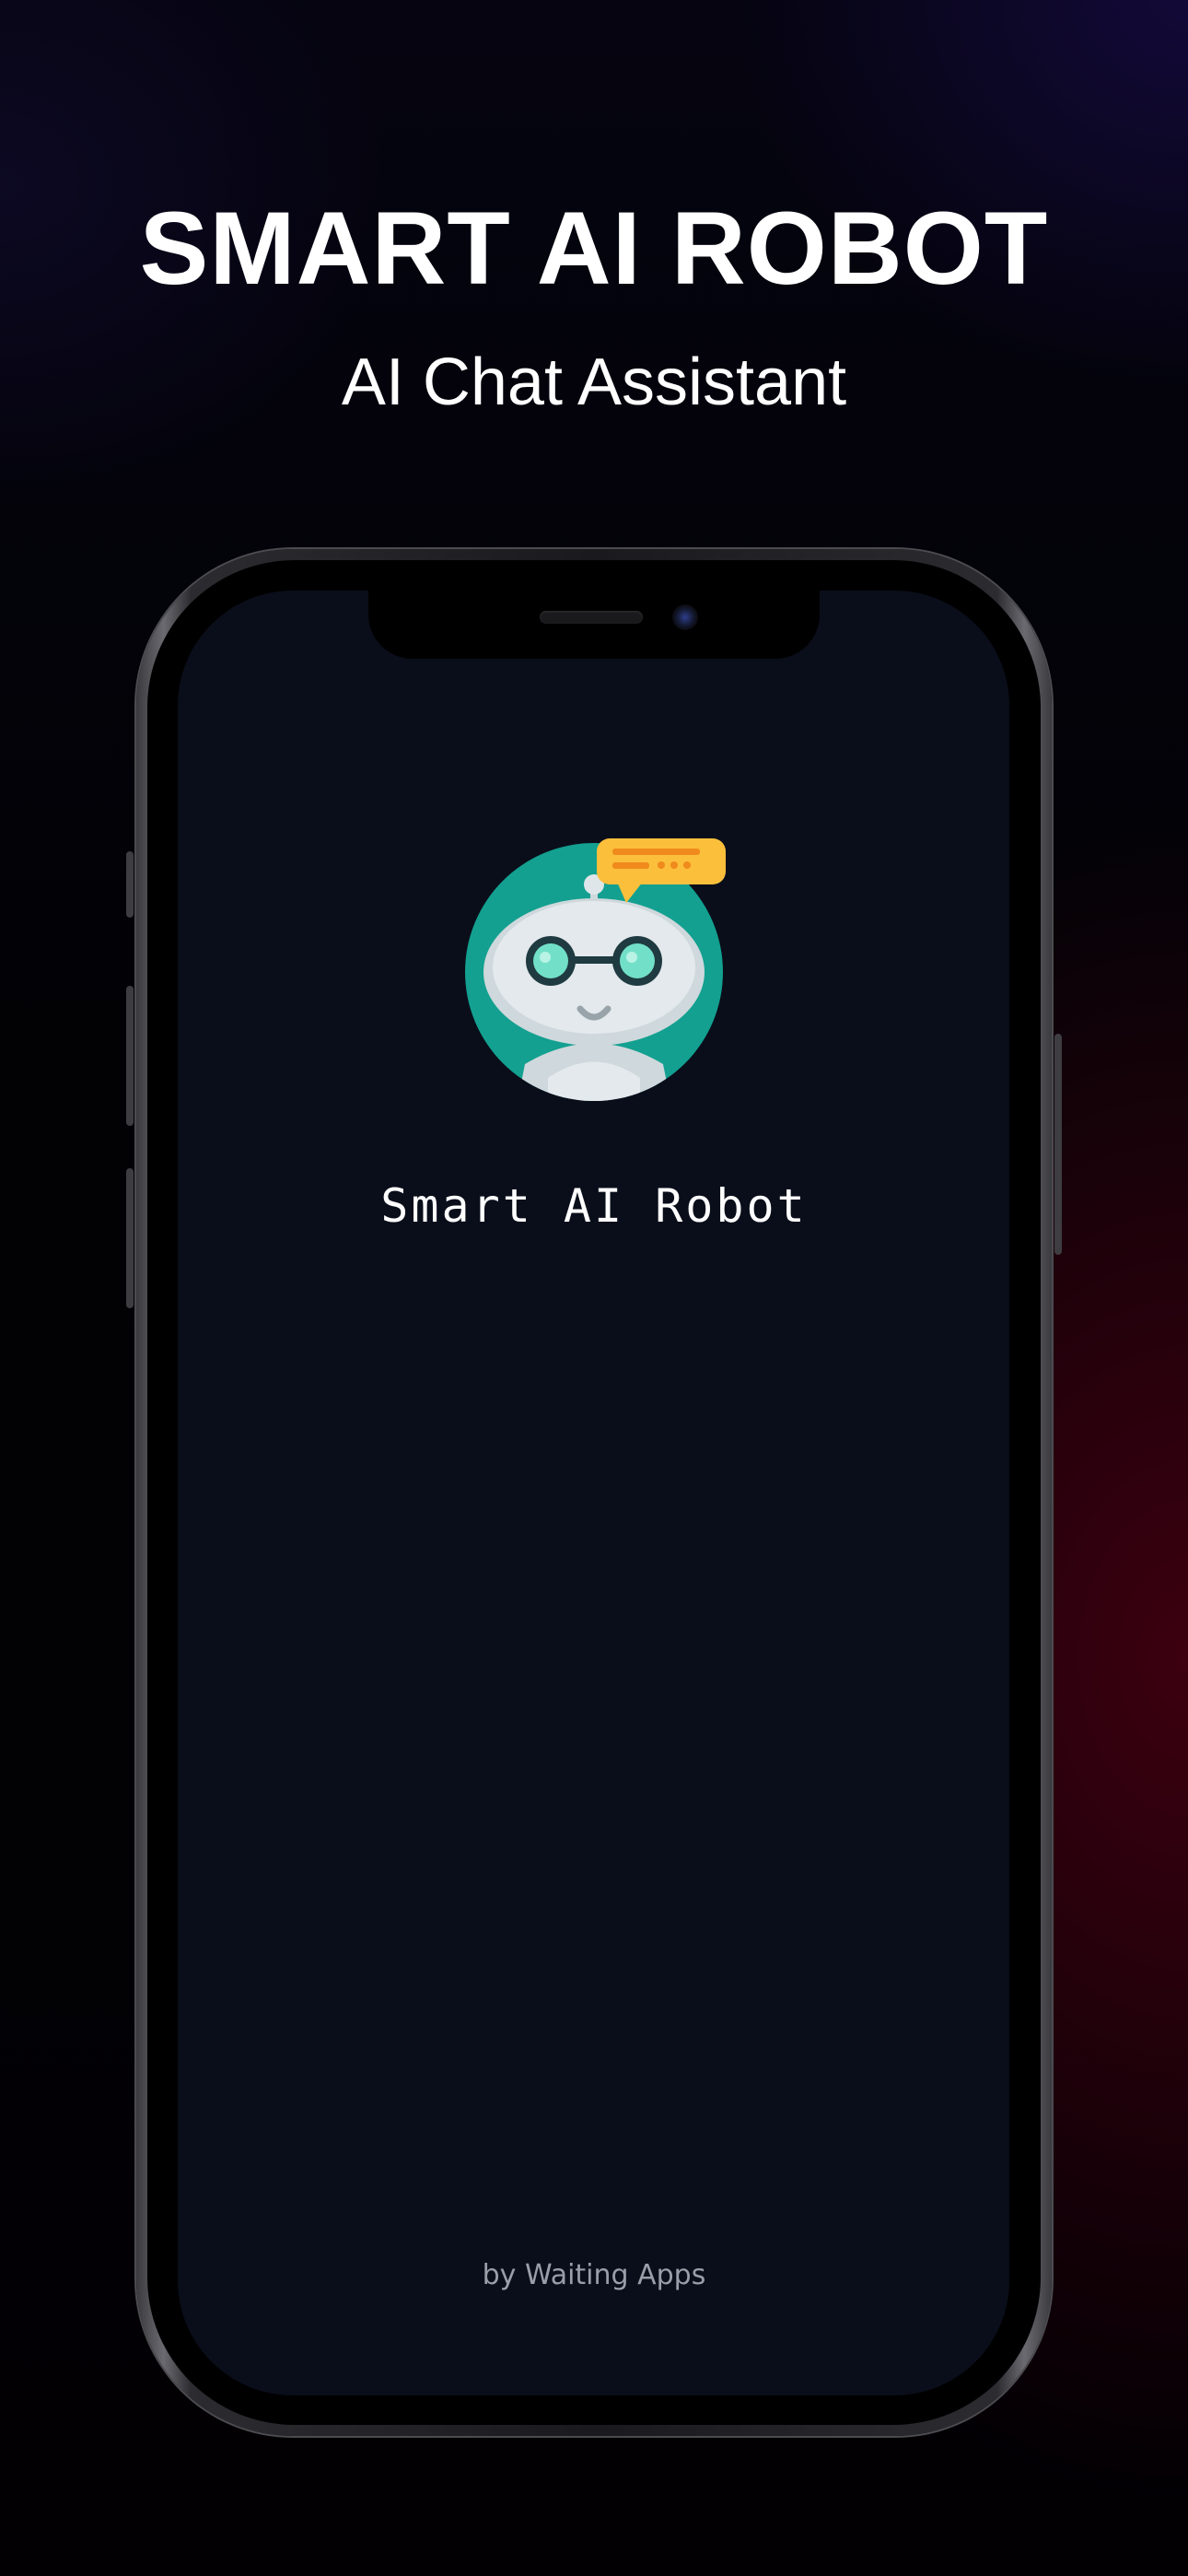 The width and height of the screenshot is (1188, 2576). Describe the element at coordinates (130, 884) in the screenshot. I see `phone-side-button-silent` at that location.